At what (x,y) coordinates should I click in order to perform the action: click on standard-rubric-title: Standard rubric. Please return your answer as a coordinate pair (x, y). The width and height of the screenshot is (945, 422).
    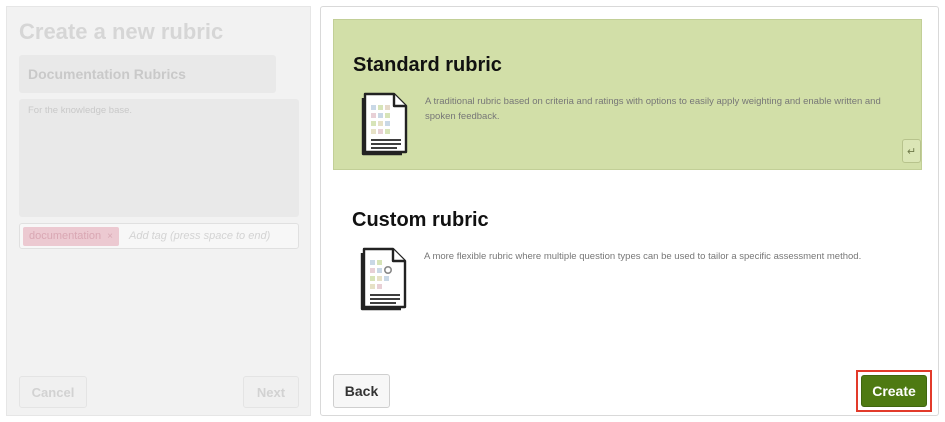
    Looking at the image, I should click on (427, 65).